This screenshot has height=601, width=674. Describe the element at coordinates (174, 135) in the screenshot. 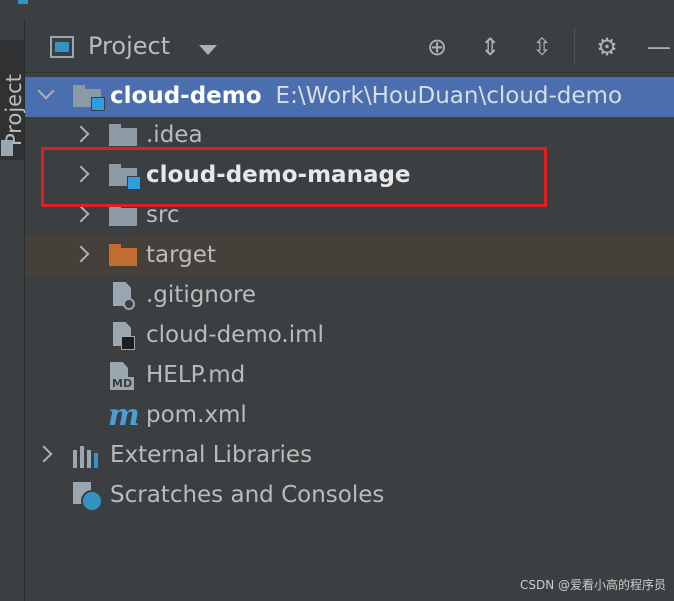

I see `tree-item-label: .idea` at that location.